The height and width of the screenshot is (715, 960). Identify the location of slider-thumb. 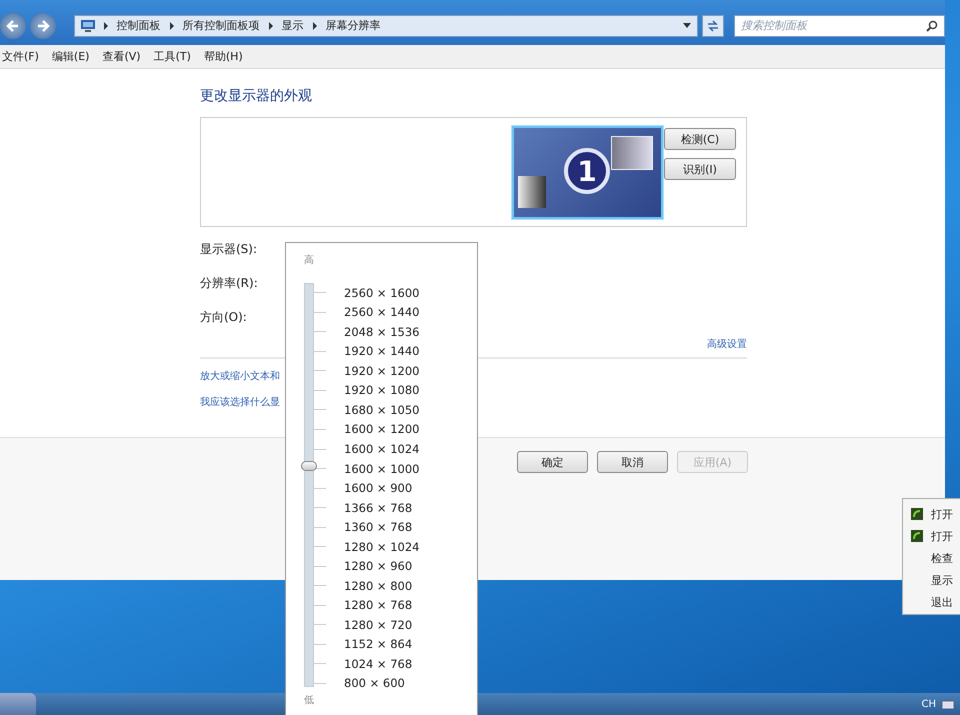
(309, 465).